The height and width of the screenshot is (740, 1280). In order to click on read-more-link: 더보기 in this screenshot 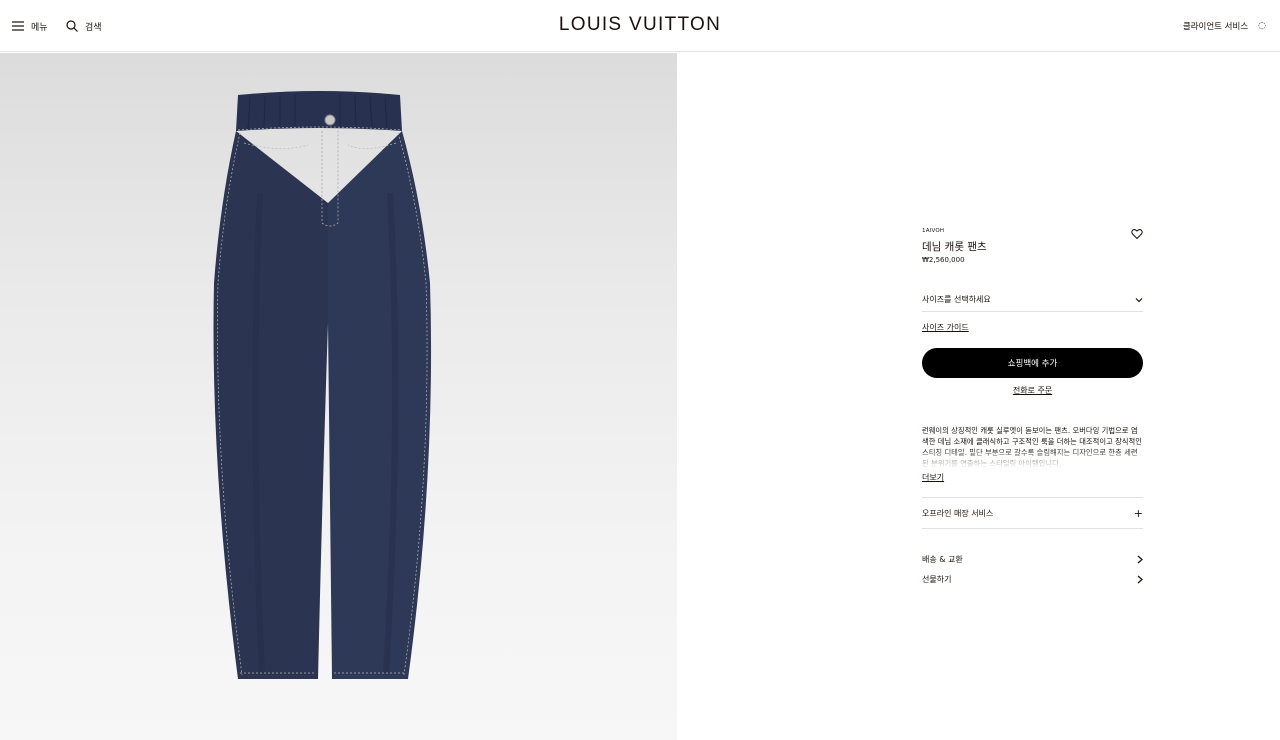, I will do `click(933, 477)`.